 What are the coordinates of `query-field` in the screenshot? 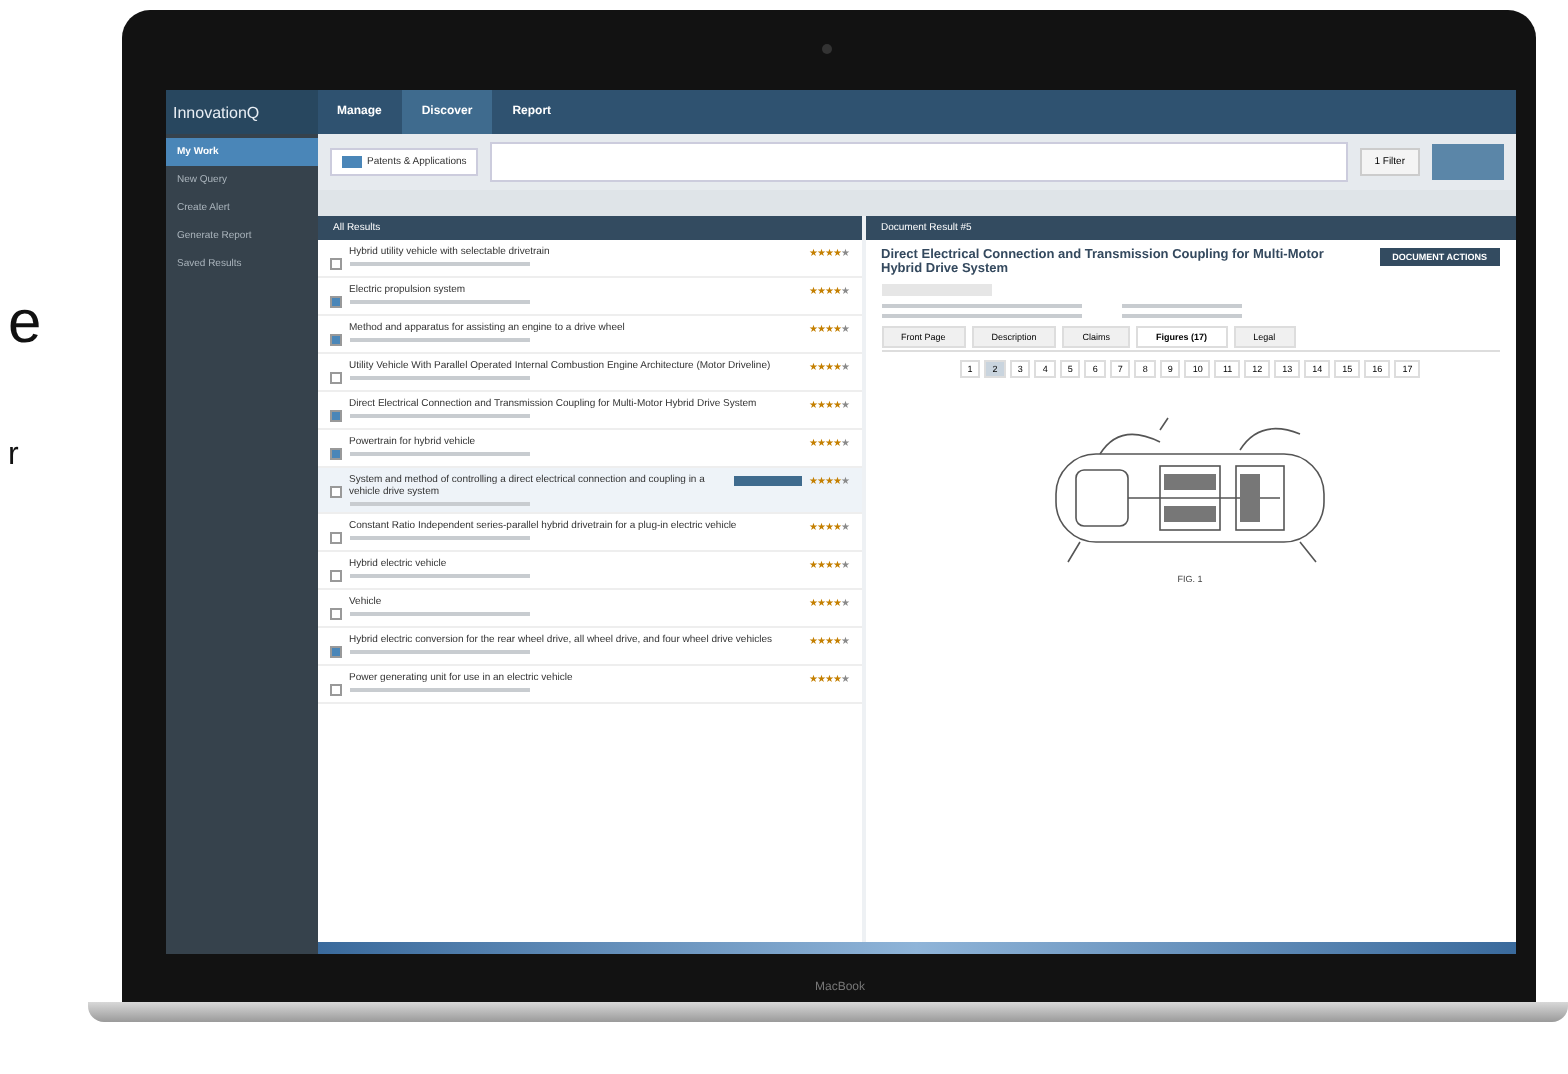 It's located at (919, 162).